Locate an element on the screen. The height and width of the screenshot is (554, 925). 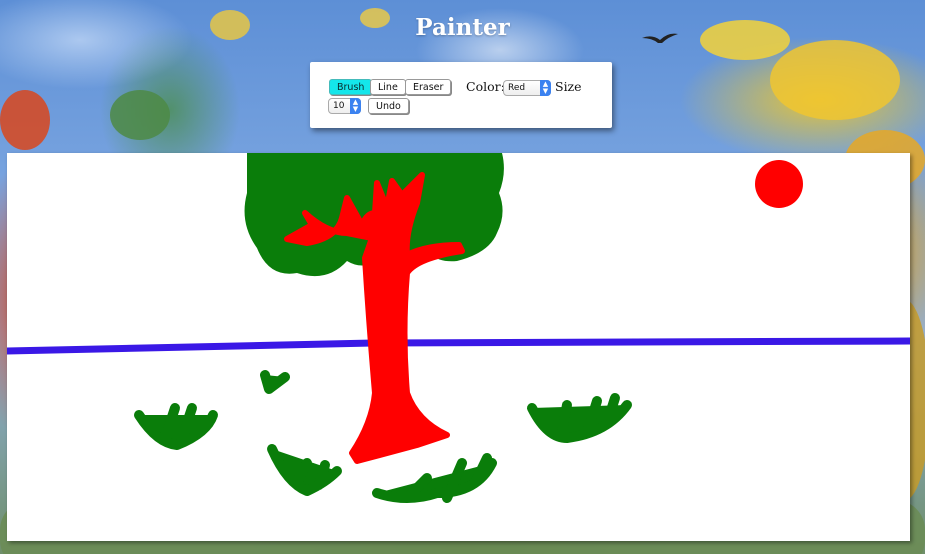
line-tool-button: Line is located at coordinates (388, 87).